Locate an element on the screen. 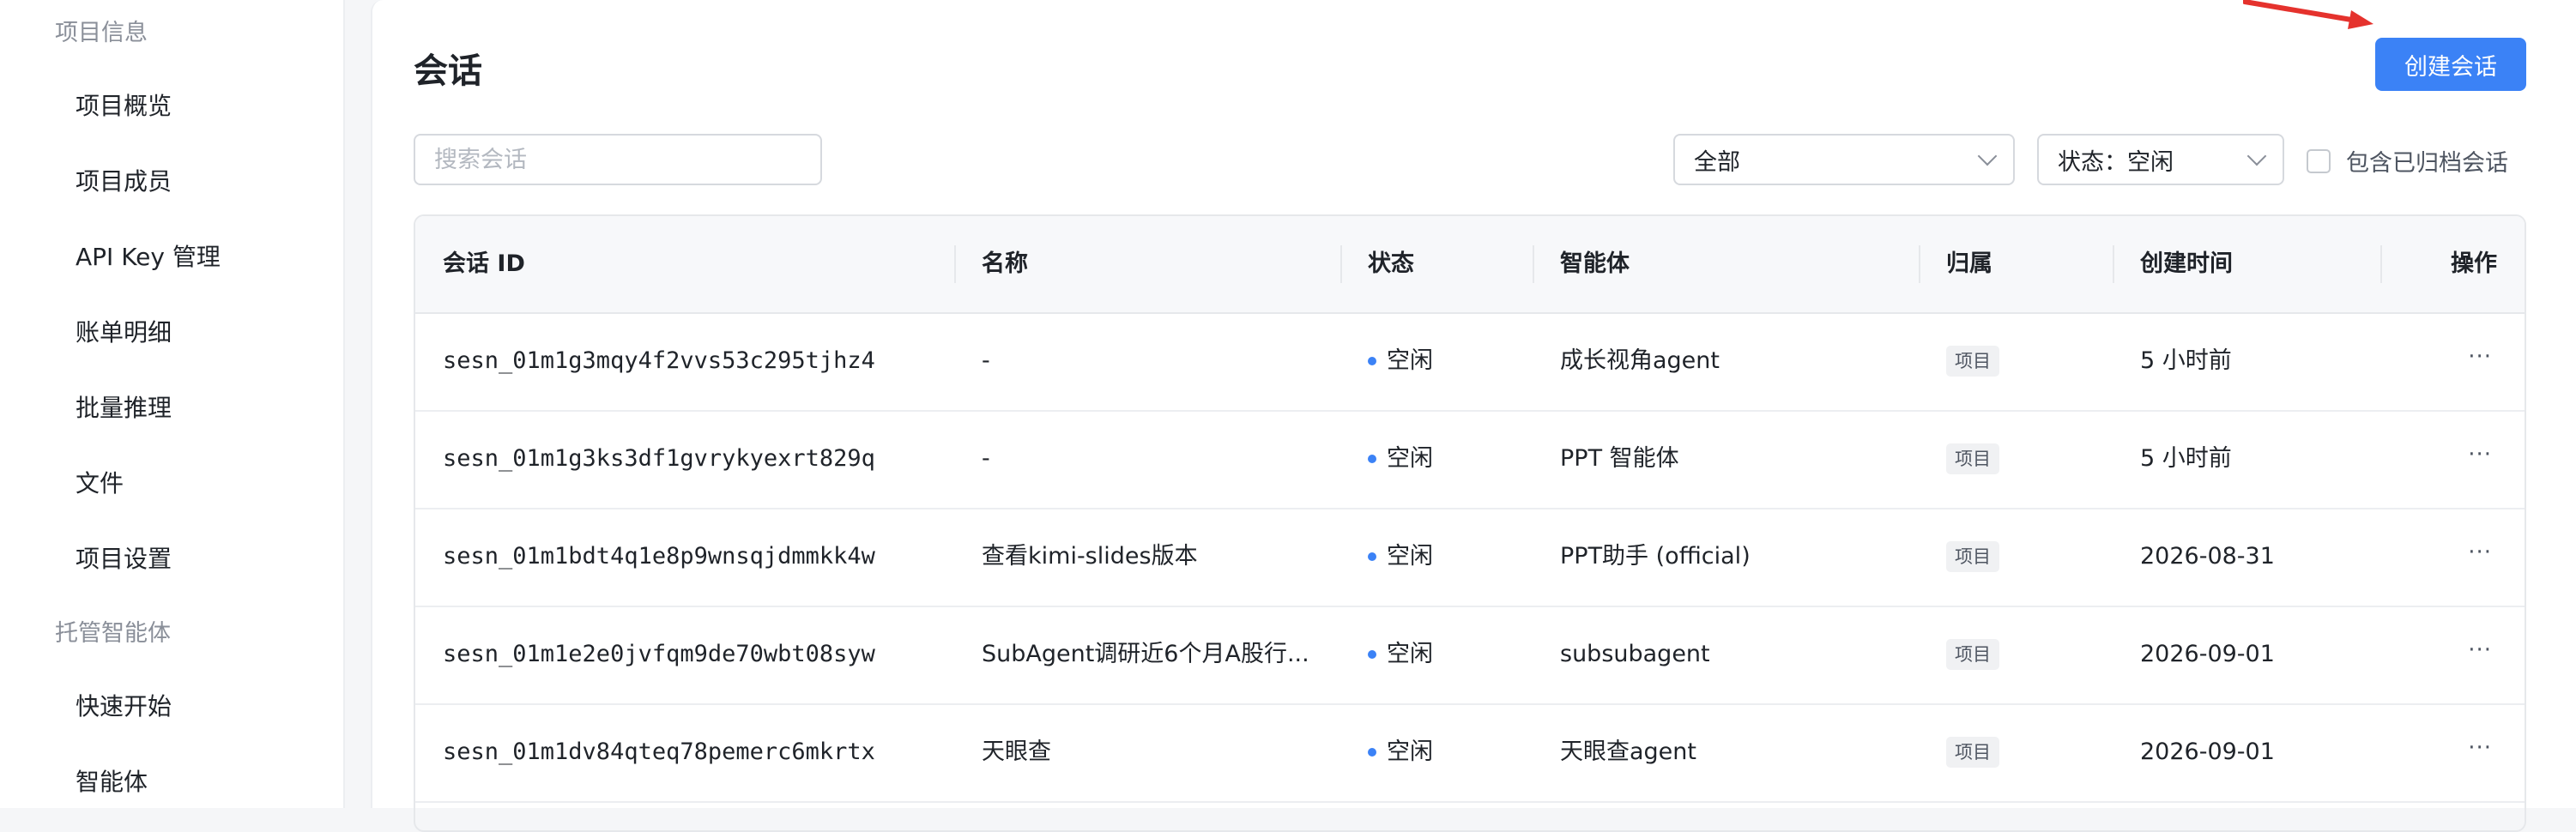 This screenshot has width=2576, height=832. page-title: 会话 is located at coordinates (448, 71).